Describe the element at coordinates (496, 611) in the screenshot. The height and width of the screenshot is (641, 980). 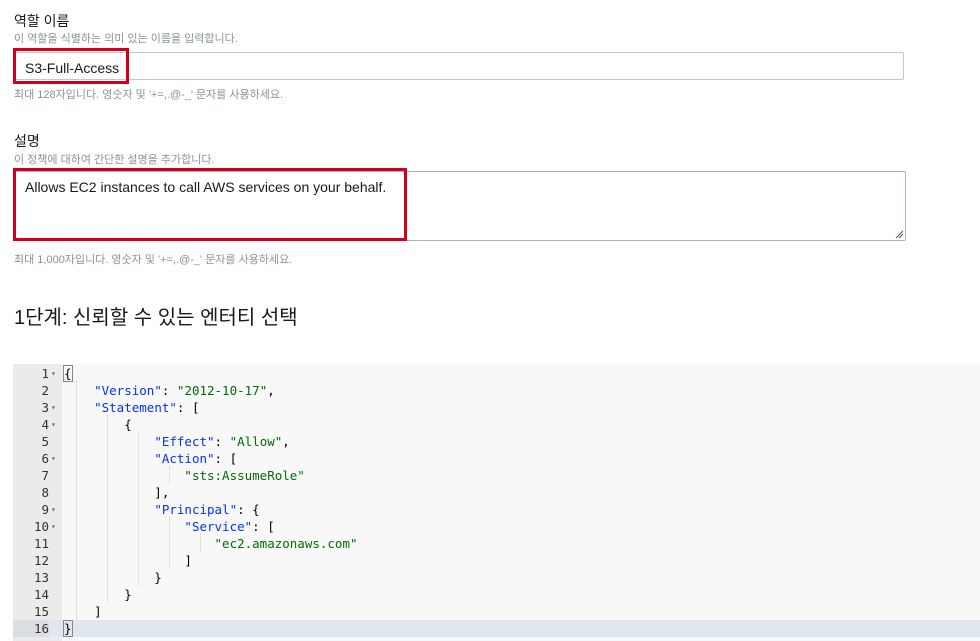
I see `code-line: 15 ]` at that location.